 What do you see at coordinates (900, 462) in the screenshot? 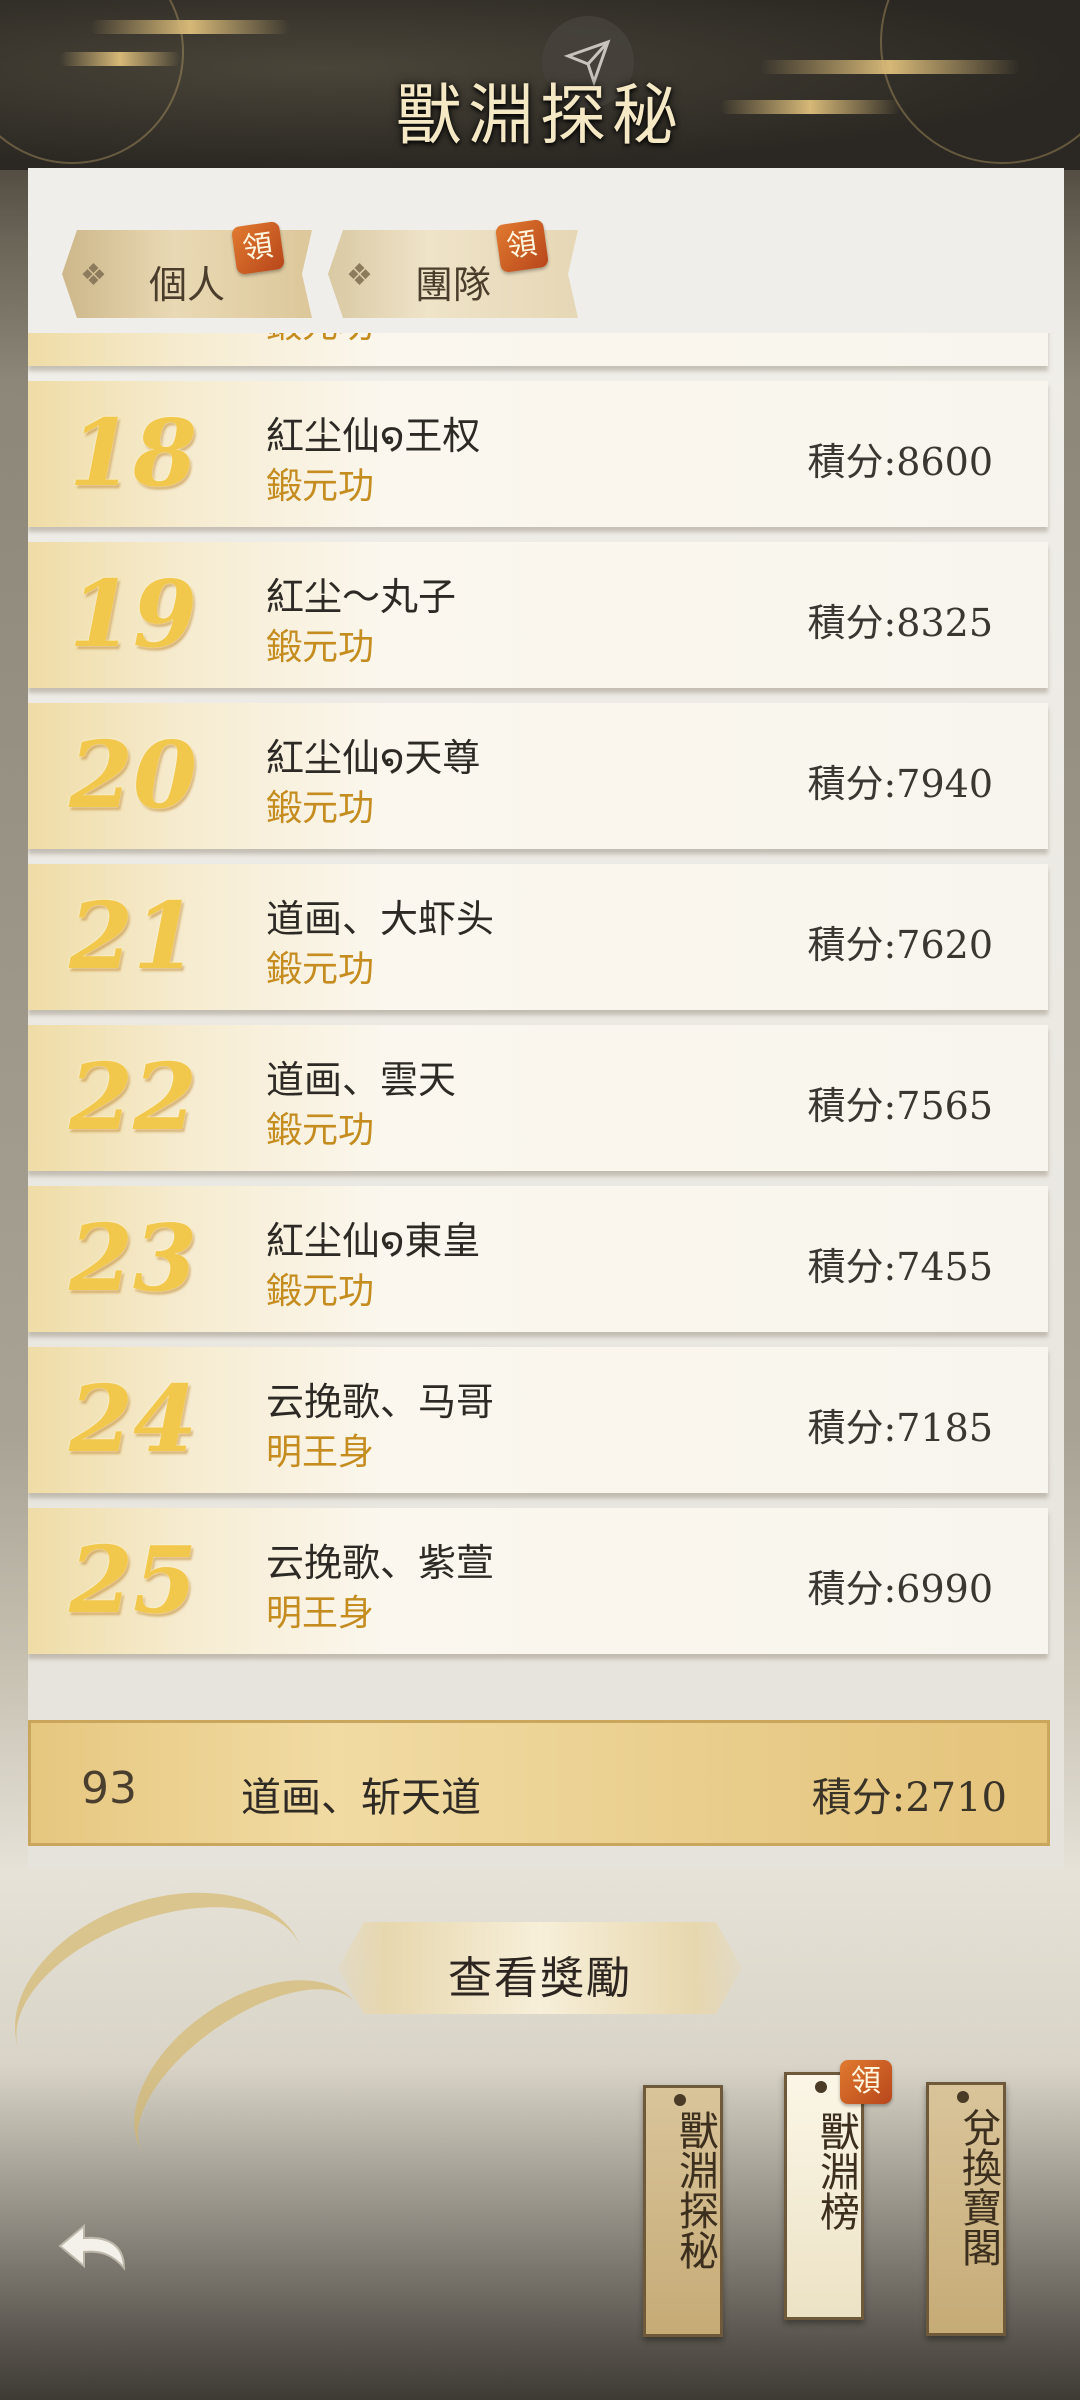
I see `player-score: 積分:8600` at bounding box center [900, 462].